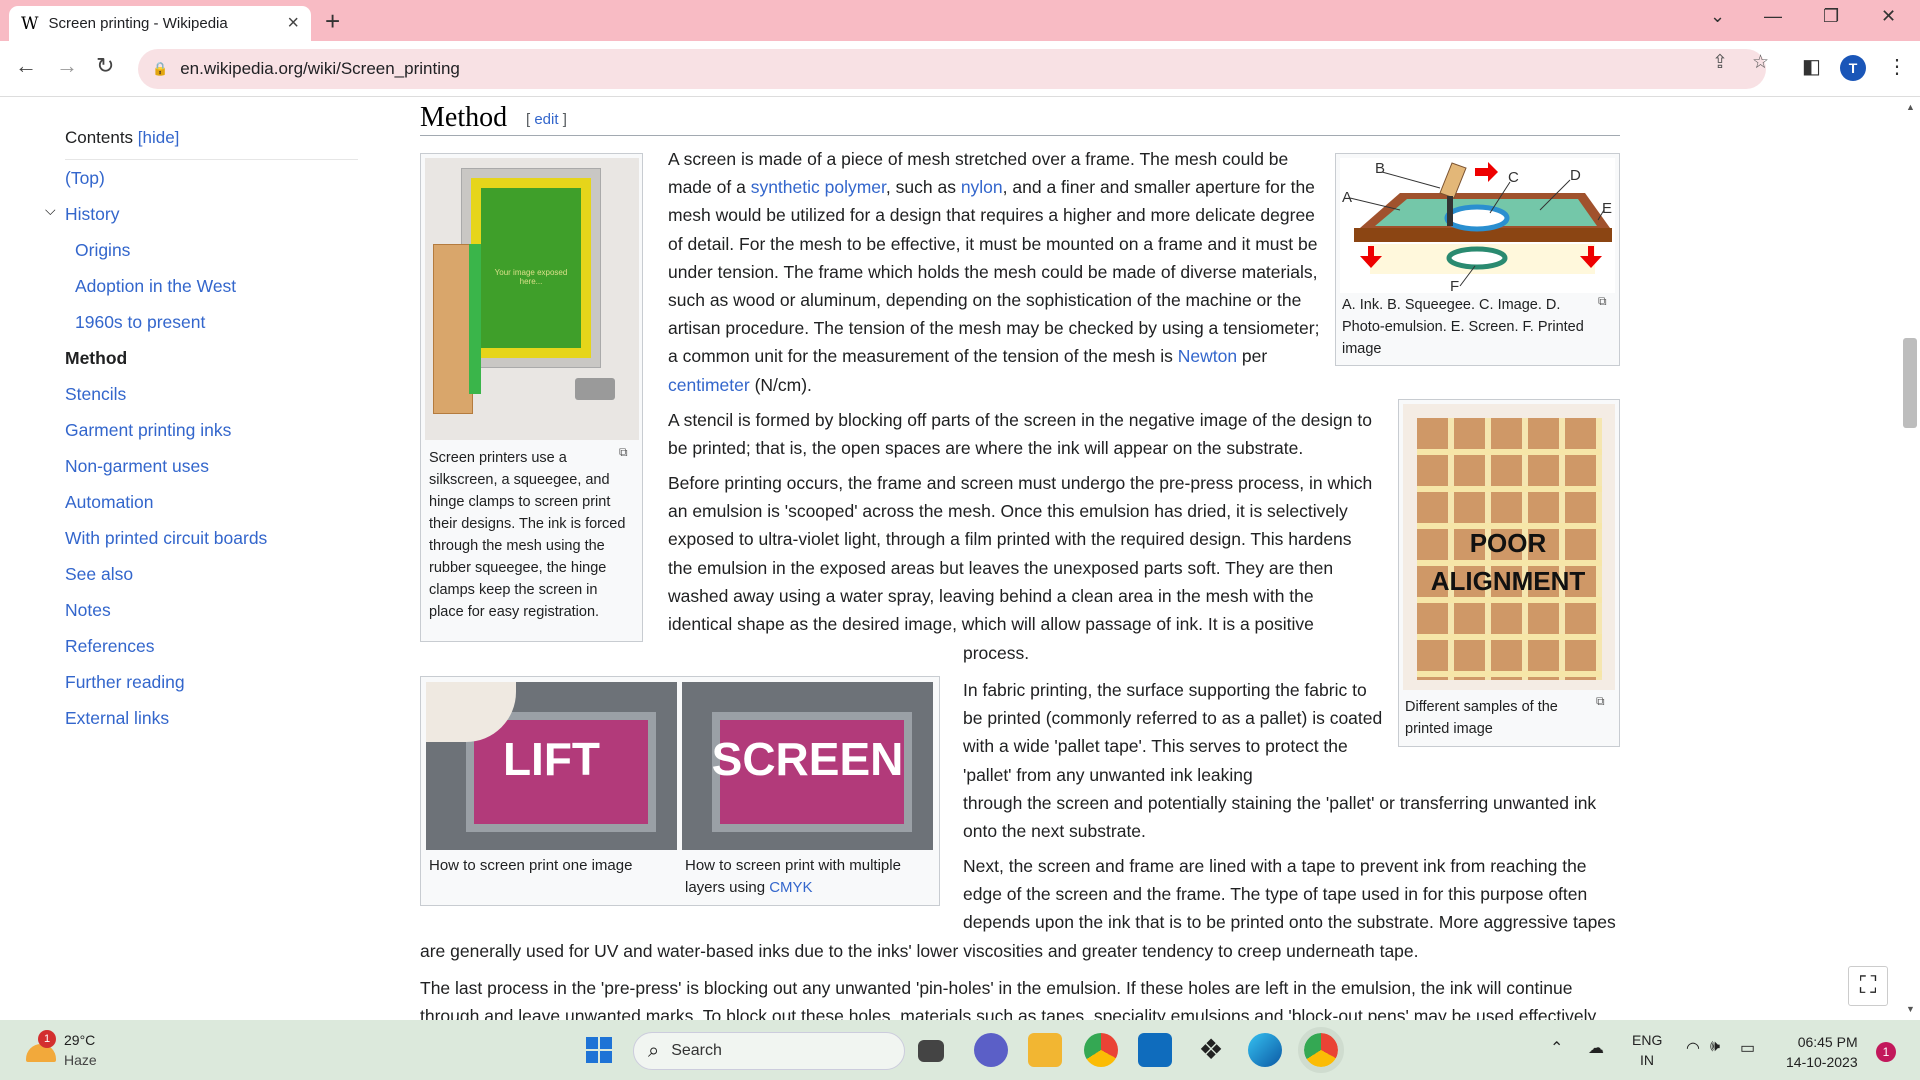  What do you see at coordinates (79, 1040) in the screenshot?
I see `temperature: 29°C` at bounding box center [79, 1040].